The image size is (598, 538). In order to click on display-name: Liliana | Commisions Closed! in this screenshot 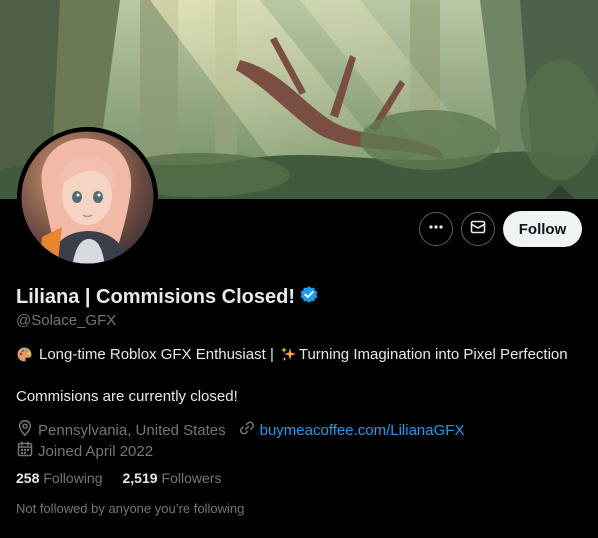, I will do `click(155, 297)`.